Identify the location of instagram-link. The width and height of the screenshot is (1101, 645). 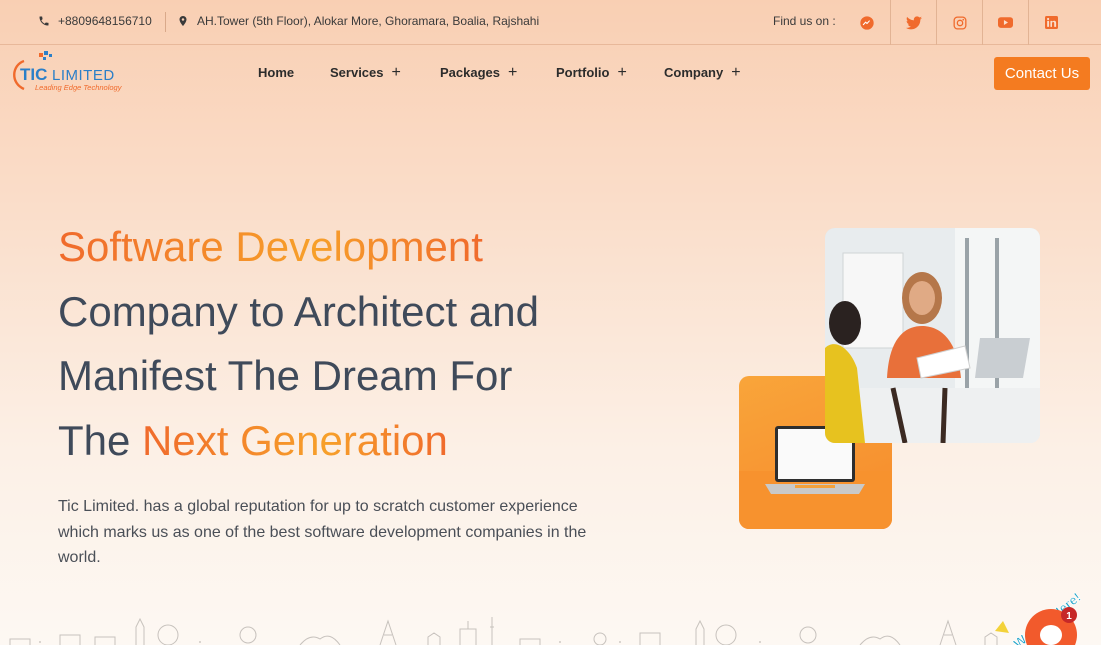
(959, 22).